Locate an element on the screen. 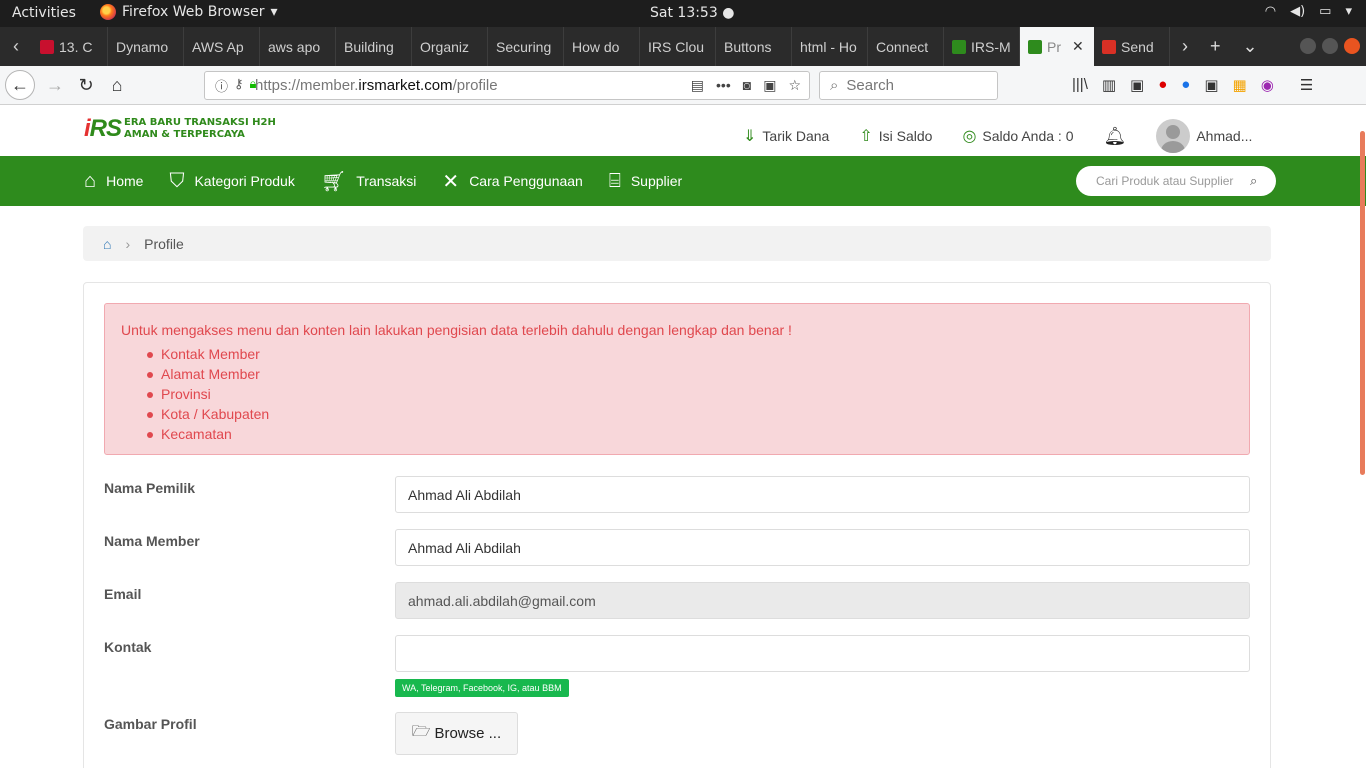  alert-list-item: Kontak Member is located at coordinates (690, 354).